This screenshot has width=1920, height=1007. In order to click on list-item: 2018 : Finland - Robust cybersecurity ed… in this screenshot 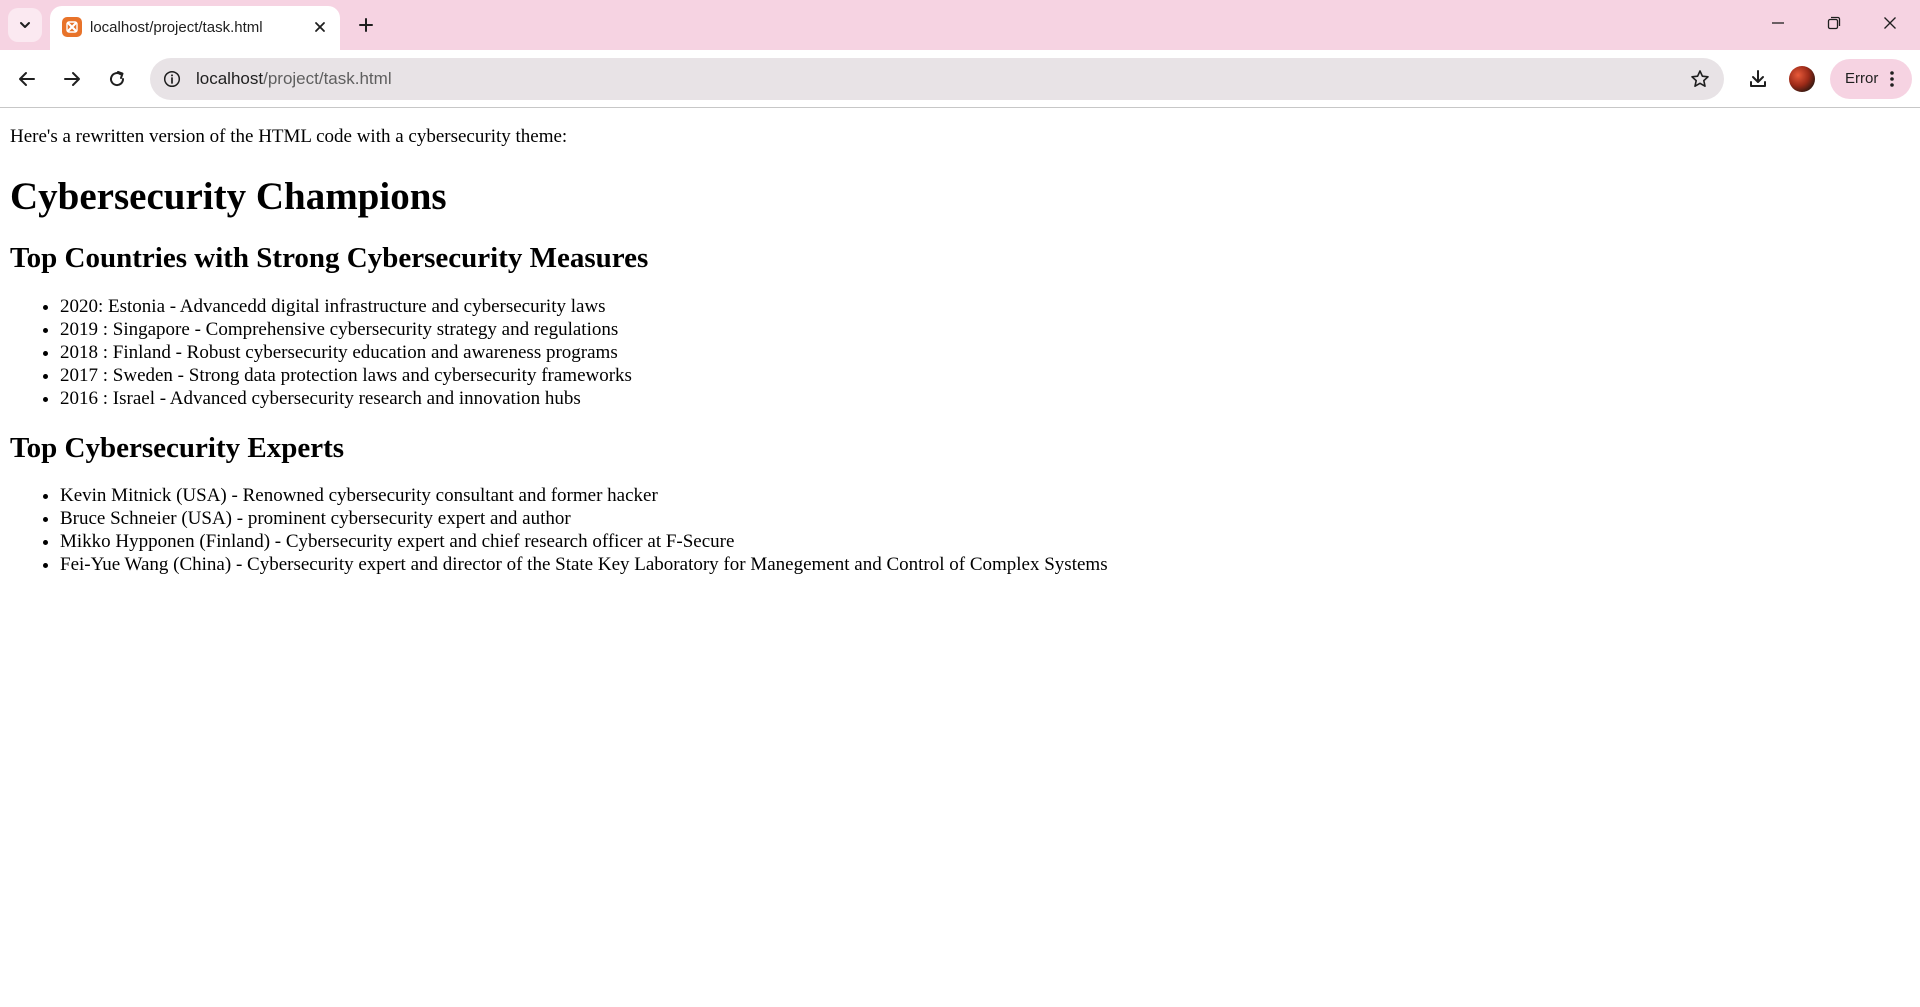, I will do `click(985, 352)`.